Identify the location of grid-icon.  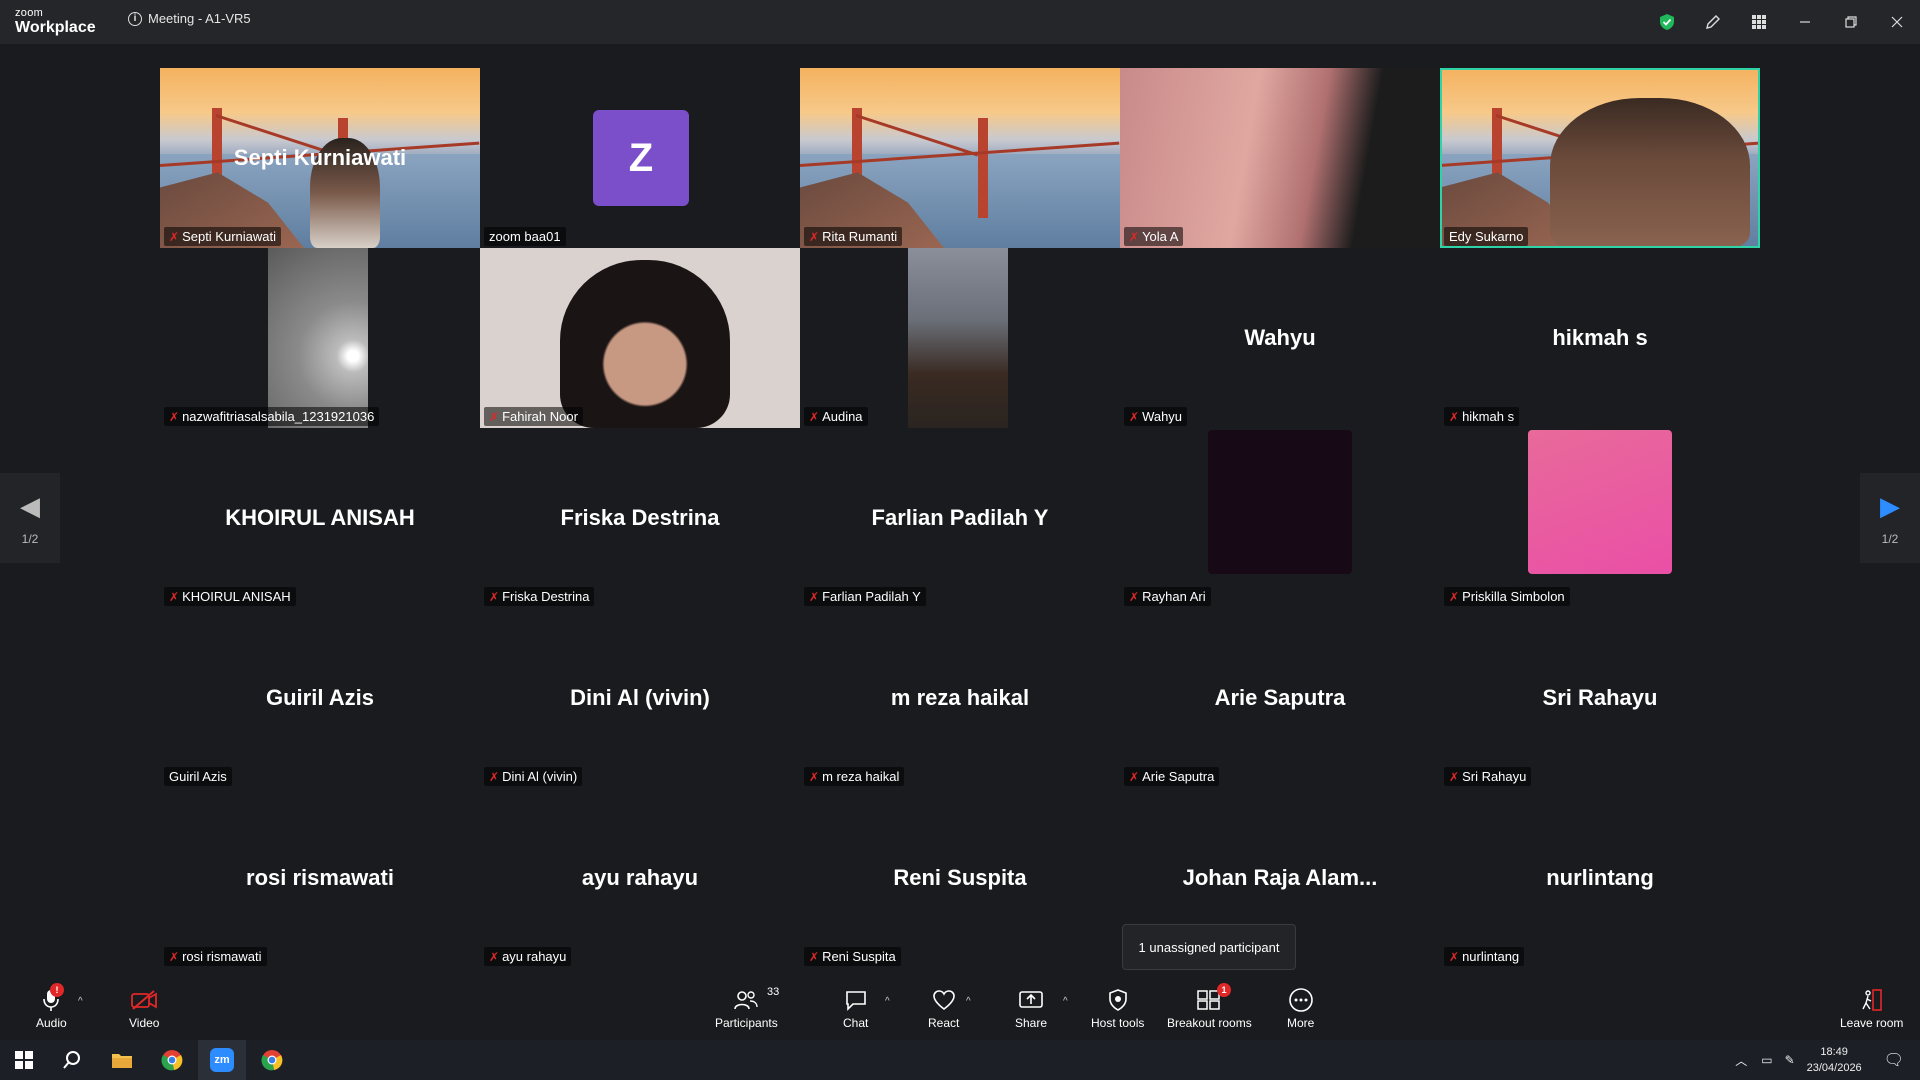
(1759, 22).